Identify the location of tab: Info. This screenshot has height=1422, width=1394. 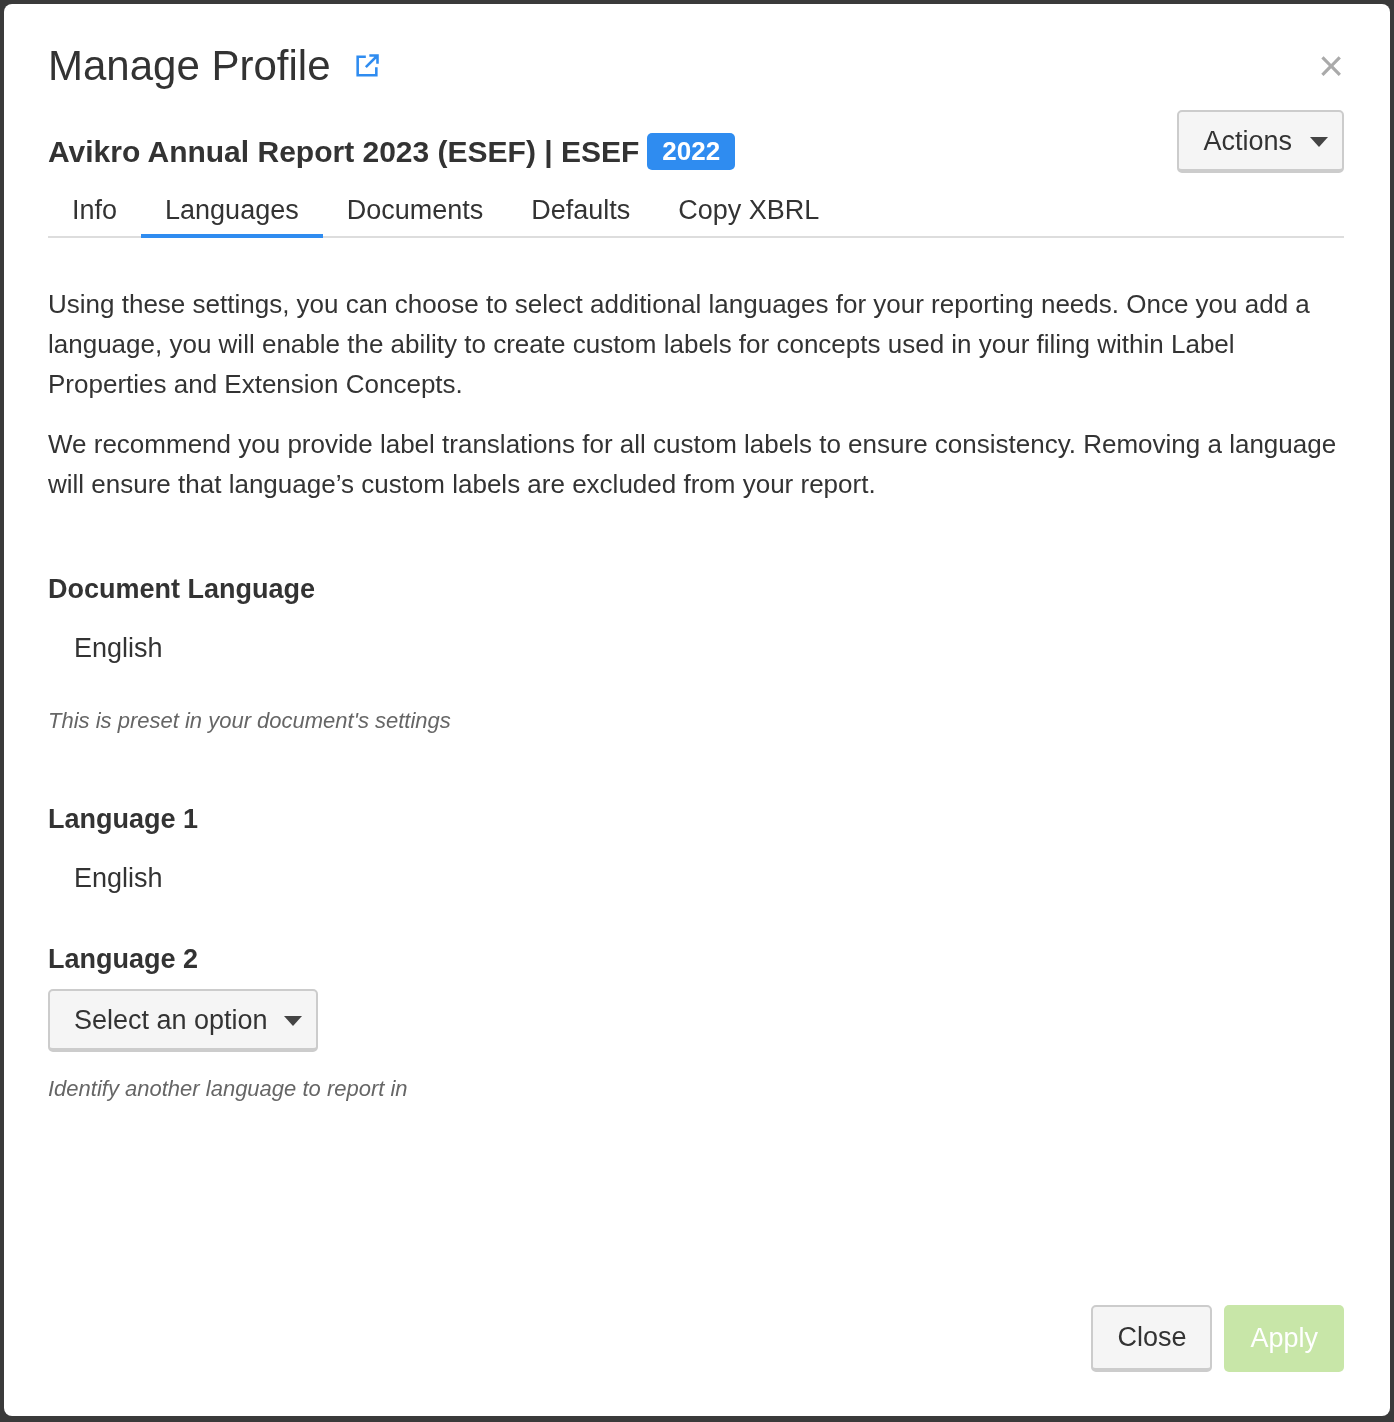
(95, 212).